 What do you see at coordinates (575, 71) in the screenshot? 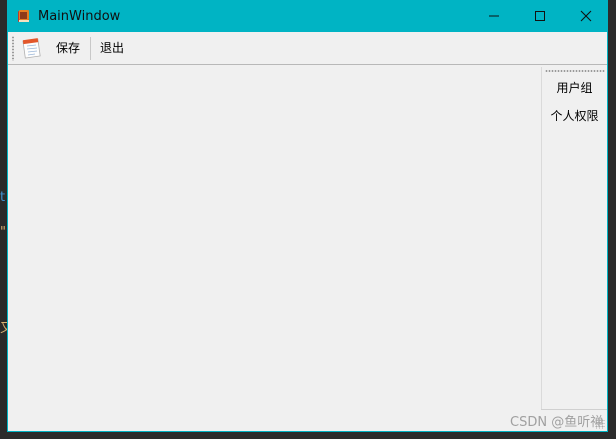
I see `dock-grip` at bounding box center [575, 71].